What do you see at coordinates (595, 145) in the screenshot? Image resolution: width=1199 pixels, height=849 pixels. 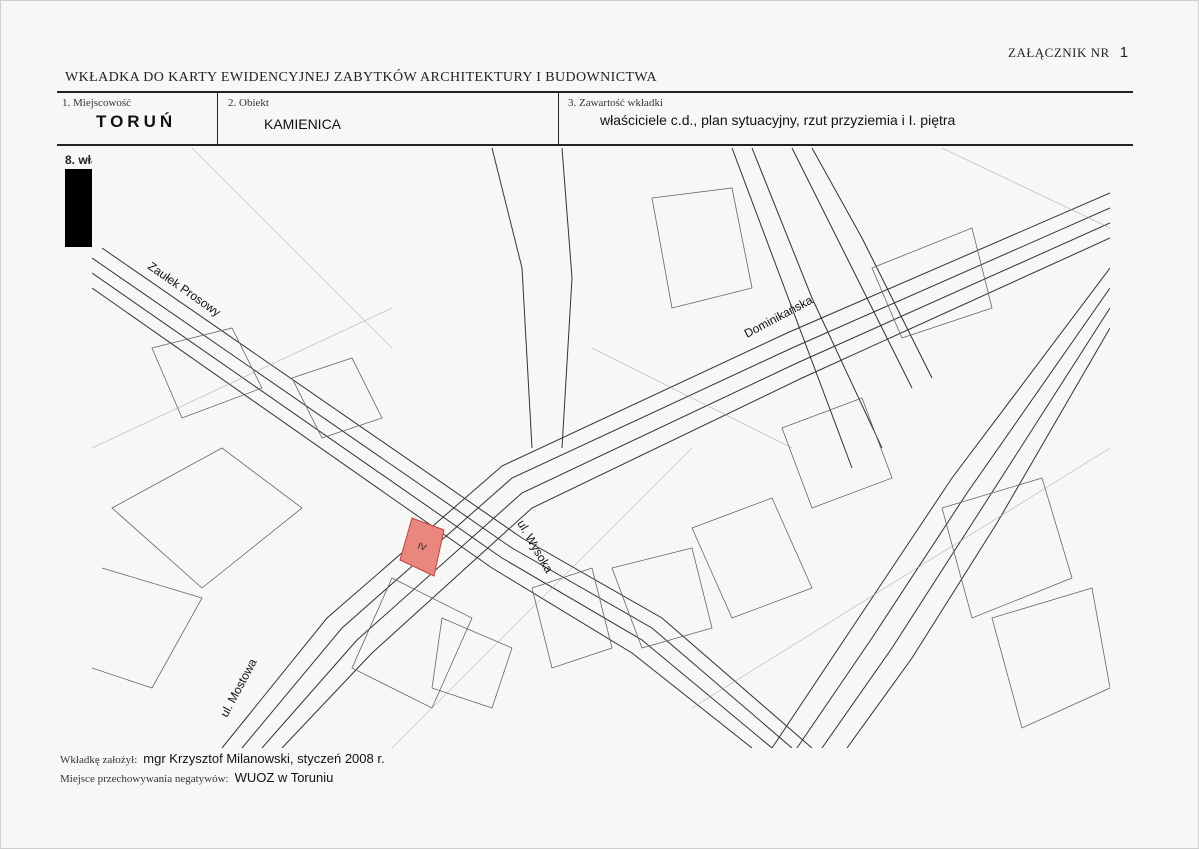 I see `table-bottom-rule` at bounding box center [595, 145].